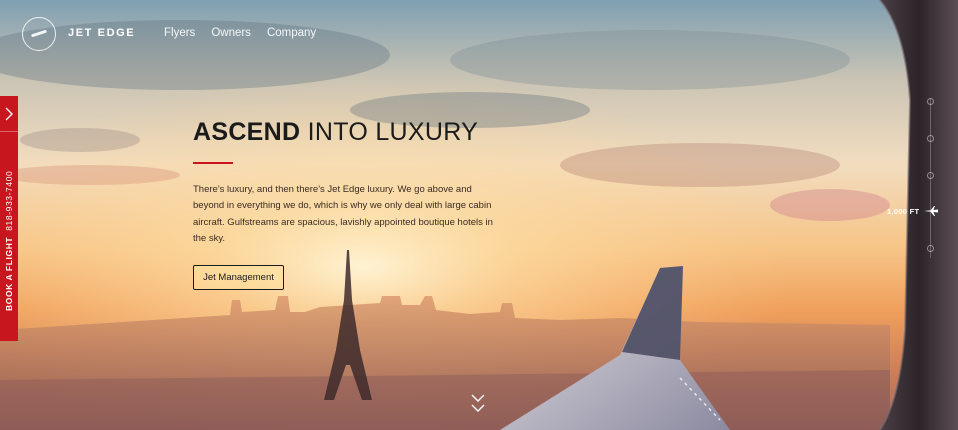 The width and height of the screenshot is (958, 430). Describe the element at coordinates (9, 200) in the screenshot. I see `phone-number: 818-933-7400` at that location.